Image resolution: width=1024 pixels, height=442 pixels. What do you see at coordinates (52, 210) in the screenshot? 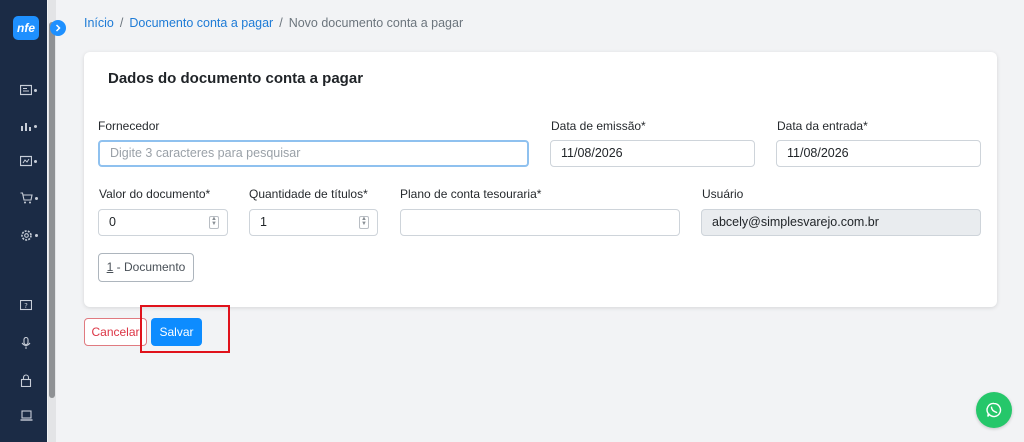
I see `sidebar-scrollbar-thumb` at bounding box center [52, 210].